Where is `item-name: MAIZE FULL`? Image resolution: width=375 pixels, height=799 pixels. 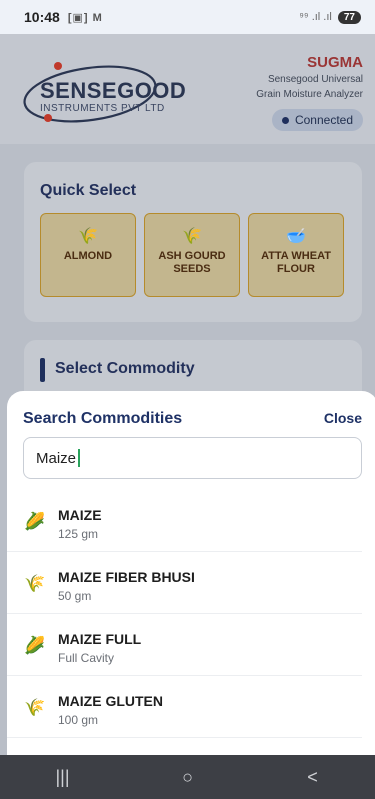
item-name: MAIZE FULL is located at coordinates (100, 639).